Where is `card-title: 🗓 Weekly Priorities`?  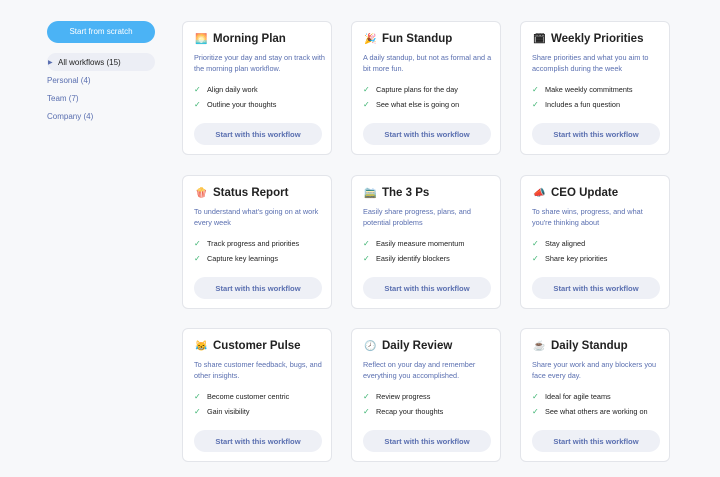 card-title: 🗓 Weekly Priorities is located at coordinates (587, 39).